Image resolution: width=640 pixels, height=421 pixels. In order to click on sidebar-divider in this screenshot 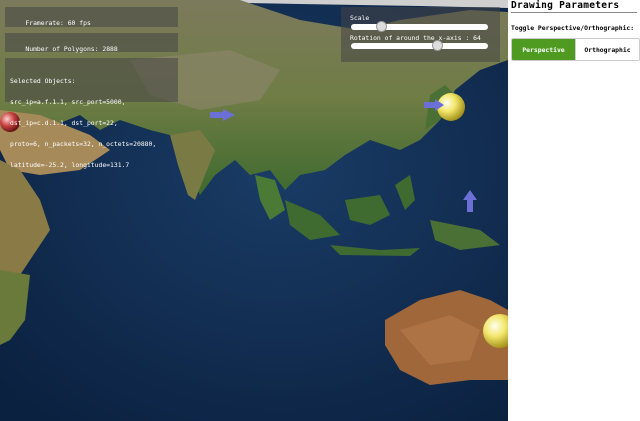, I will do `click(574, 12)`.